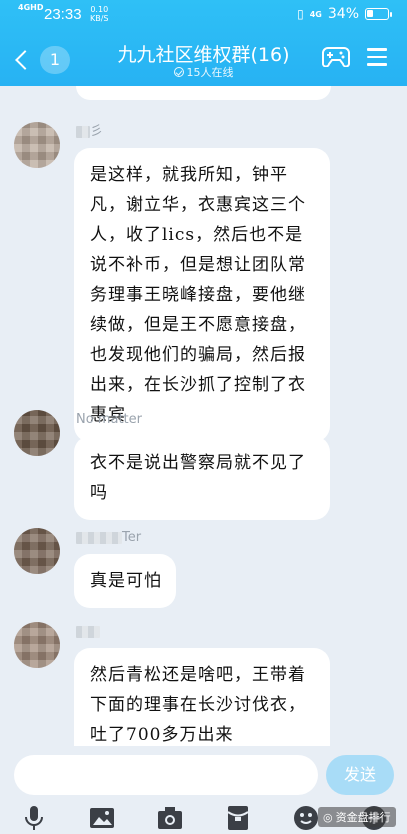 The image size is (407, 834). I want to click on network-speed-unit: KB/S, so click(99, 18).